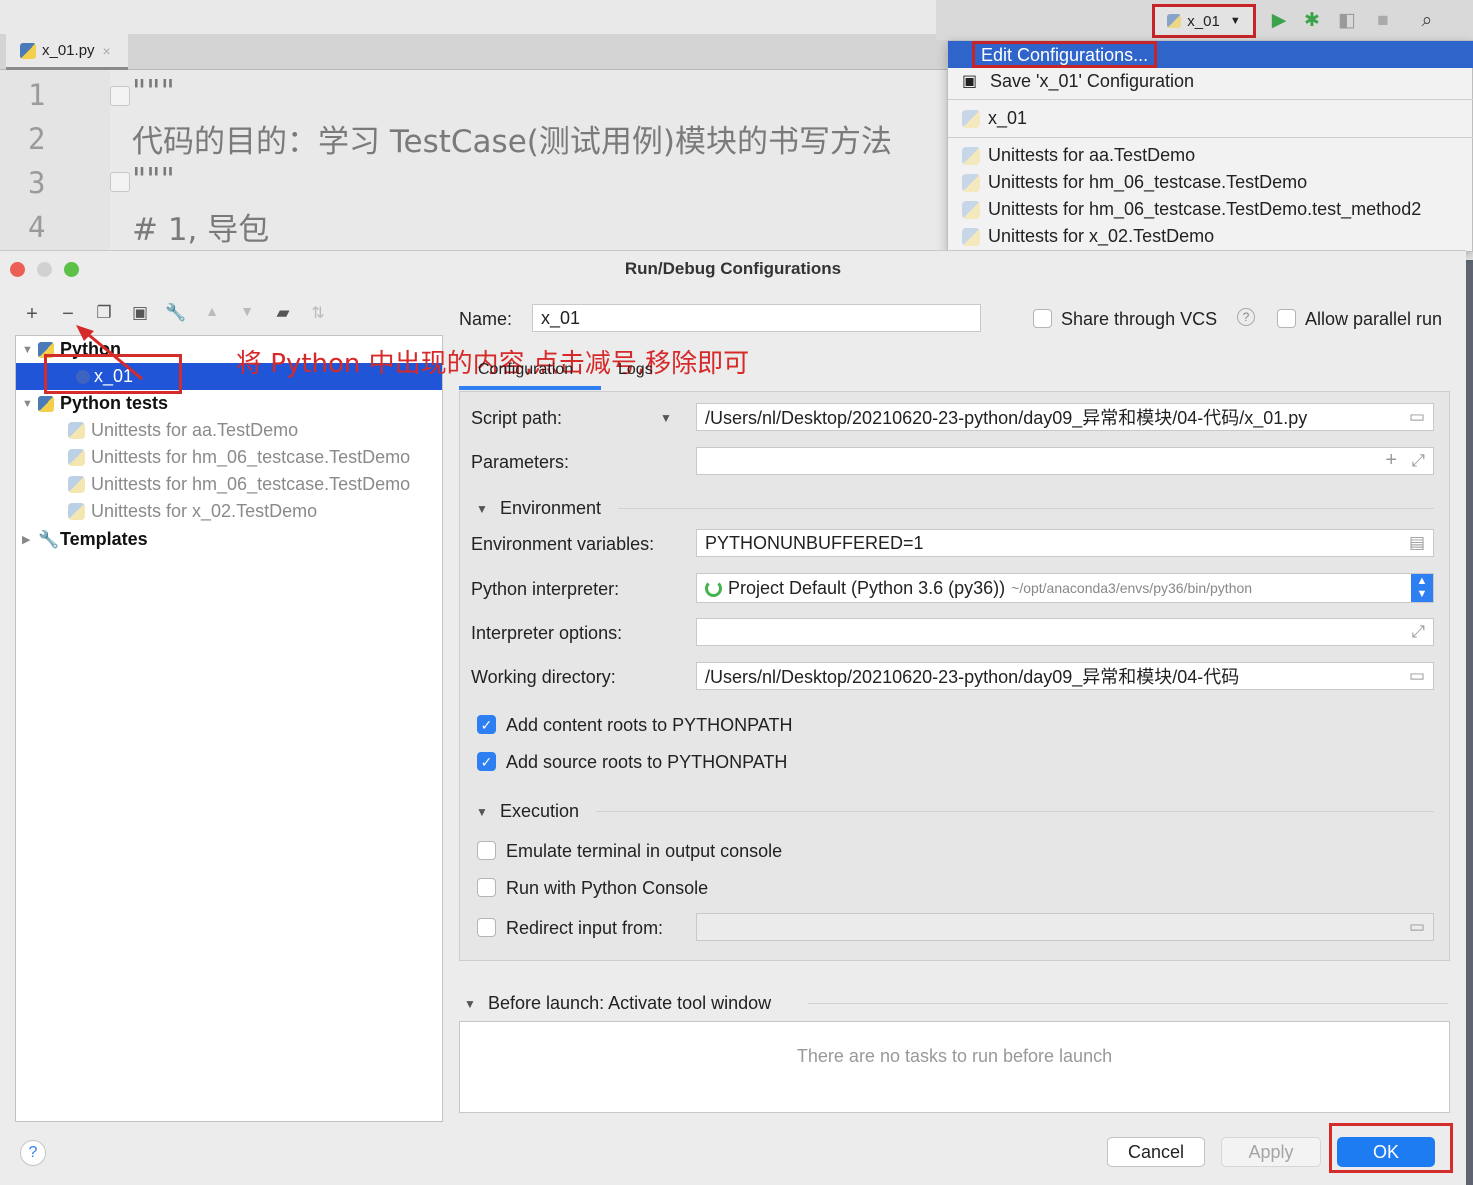 The width and height of the screenshot is (1473, 1185). Describe the element at coordinates (55, 165) in the screenshot. I see `line-number-gutter` at that location.